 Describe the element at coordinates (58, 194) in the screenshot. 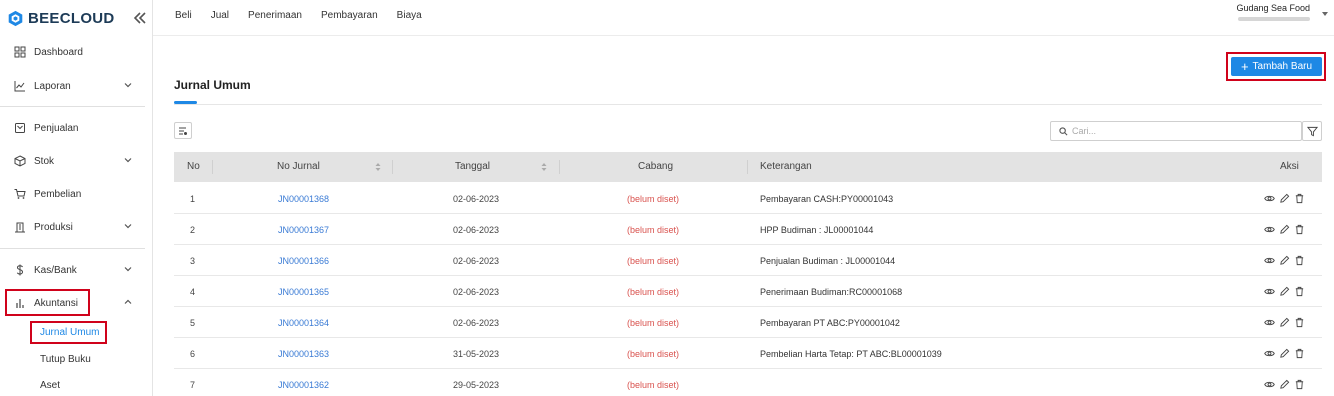

I see `sidebar-item-label: Pembelian` at that location.